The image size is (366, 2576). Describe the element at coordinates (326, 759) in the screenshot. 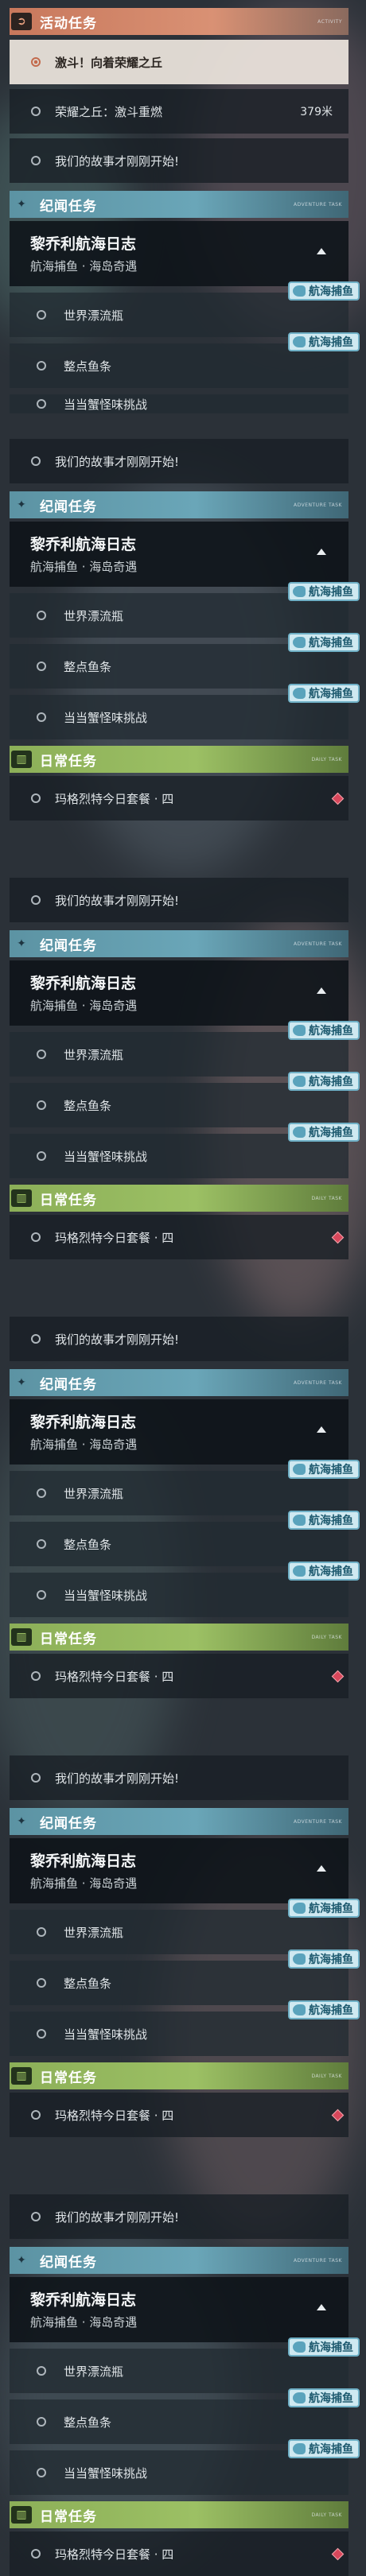

I see `daily-tag: DAILY TASK` at that location.